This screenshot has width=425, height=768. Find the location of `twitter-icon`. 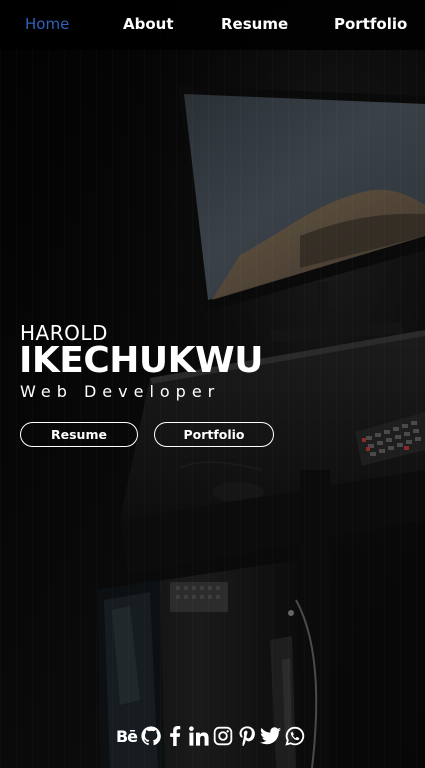

twitter-icon is located at coordinates (270, 736).